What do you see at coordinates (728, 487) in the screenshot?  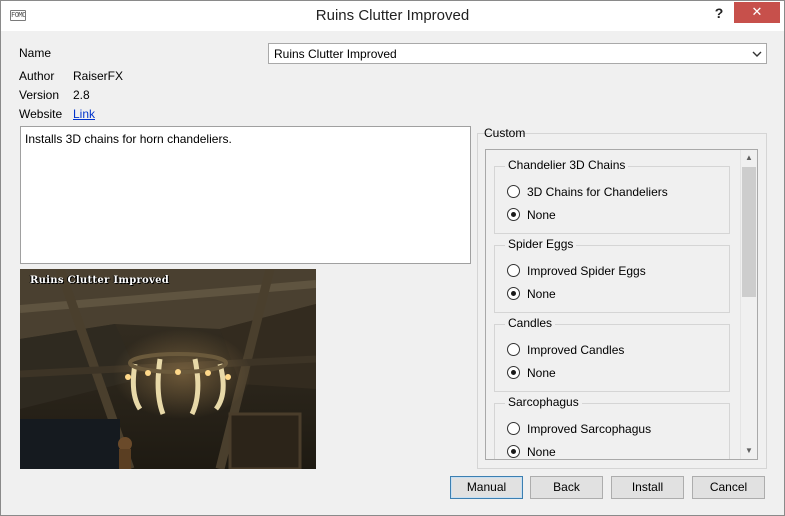 I see `cancel-button: Cancel` at bounding box center [728, 487].